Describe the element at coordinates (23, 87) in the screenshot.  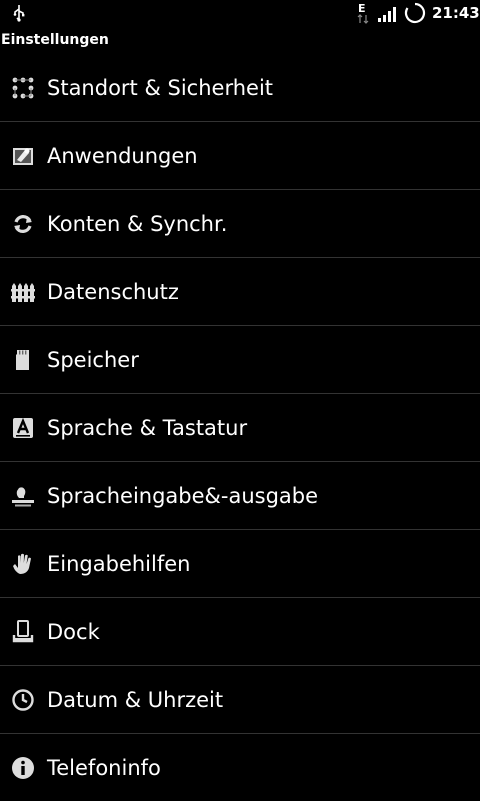
I see `location-security-icon` at that location.